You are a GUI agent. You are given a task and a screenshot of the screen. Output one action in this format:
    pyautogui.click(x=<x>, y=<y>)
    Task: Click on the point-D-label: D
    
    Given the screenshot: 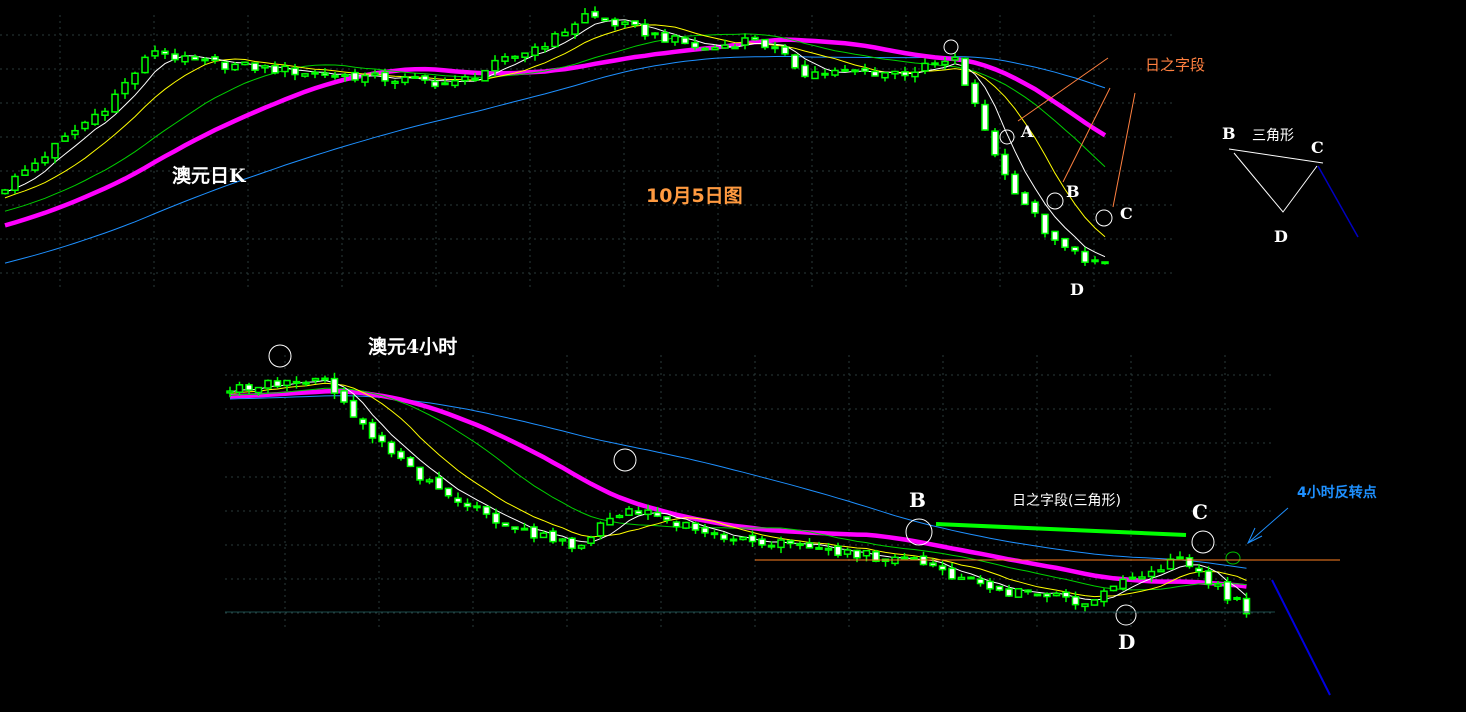 What is the action you would take?
    pyautogui.click(x=1077, y=289)
    